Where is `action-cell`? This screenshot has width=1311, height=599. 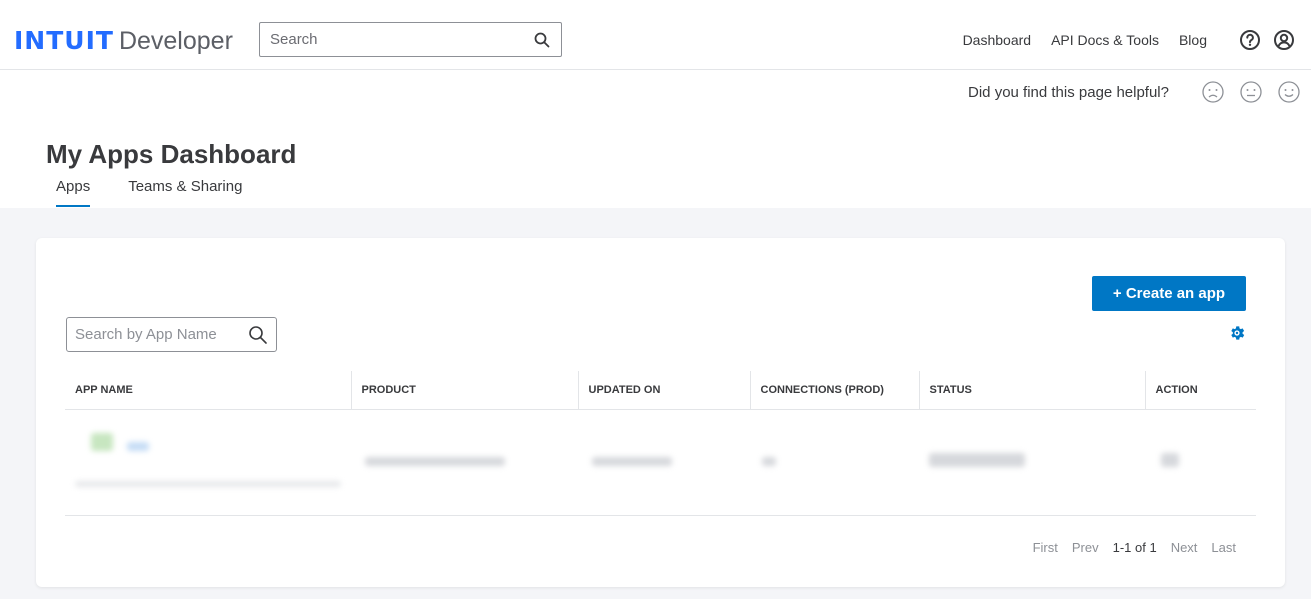
action-cell is located at coordinates (1200, 462).